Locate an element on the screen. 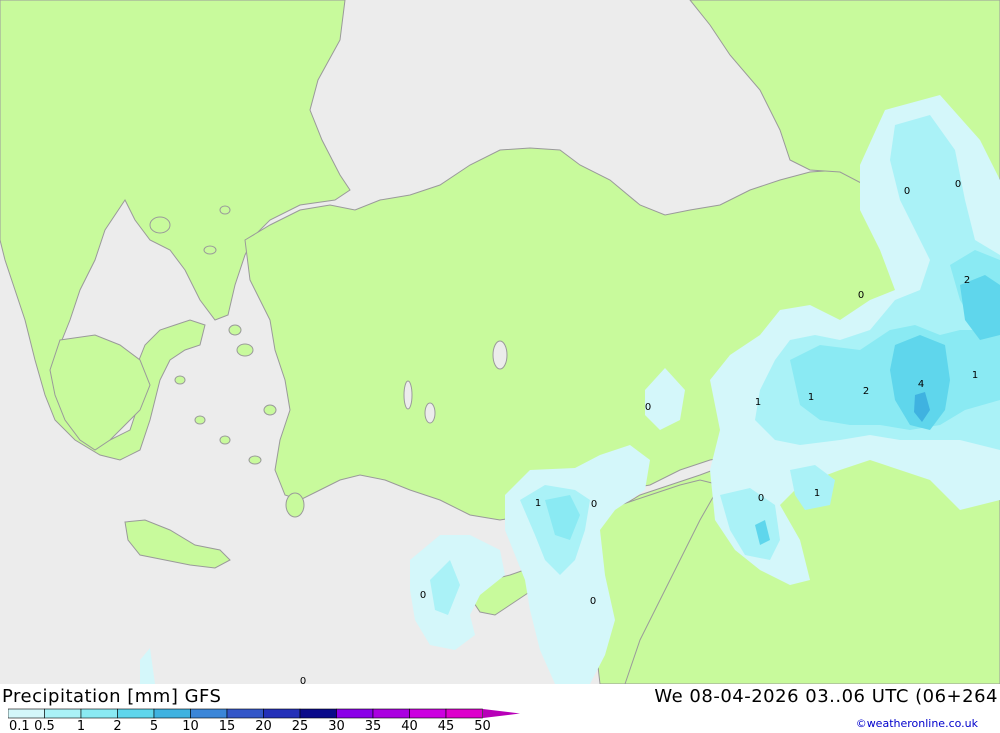 The width and height of the screenshot is (1000, 733). color-scale-legend: 0.1 0.5 1 2 5 10 15 20 25 30 35 40 45 50 is located at coordinates (264, 720).